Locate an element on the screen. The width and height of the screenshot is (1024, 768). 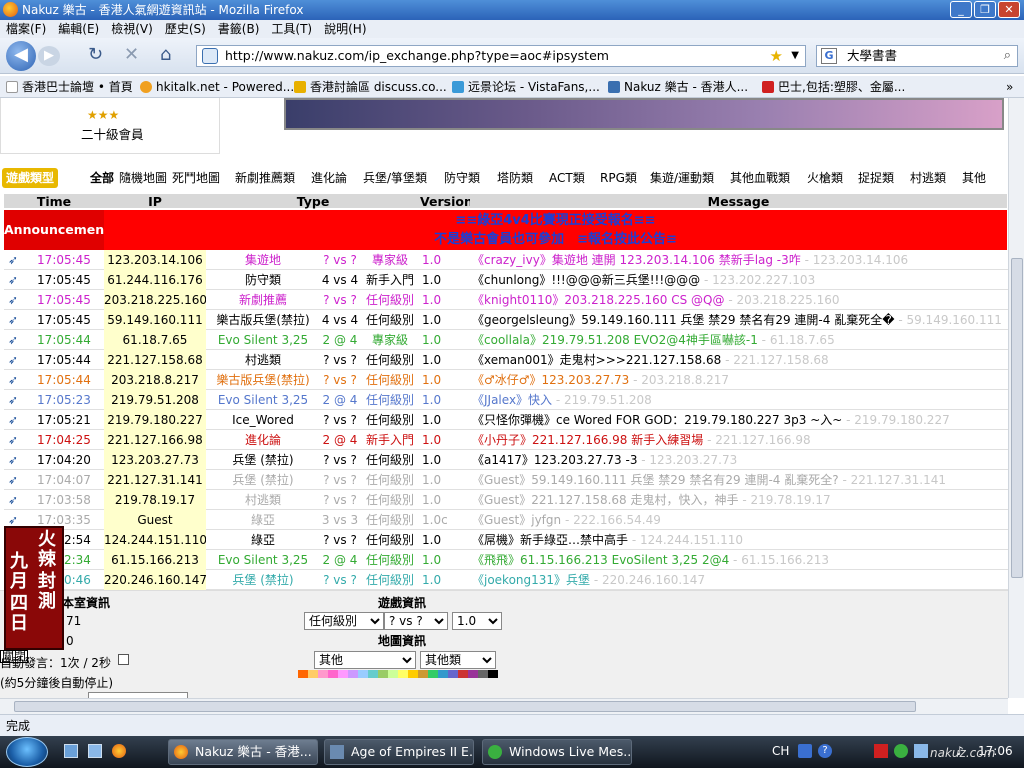
vertical-scroll-thumb is located at coordinates (1017, 418).